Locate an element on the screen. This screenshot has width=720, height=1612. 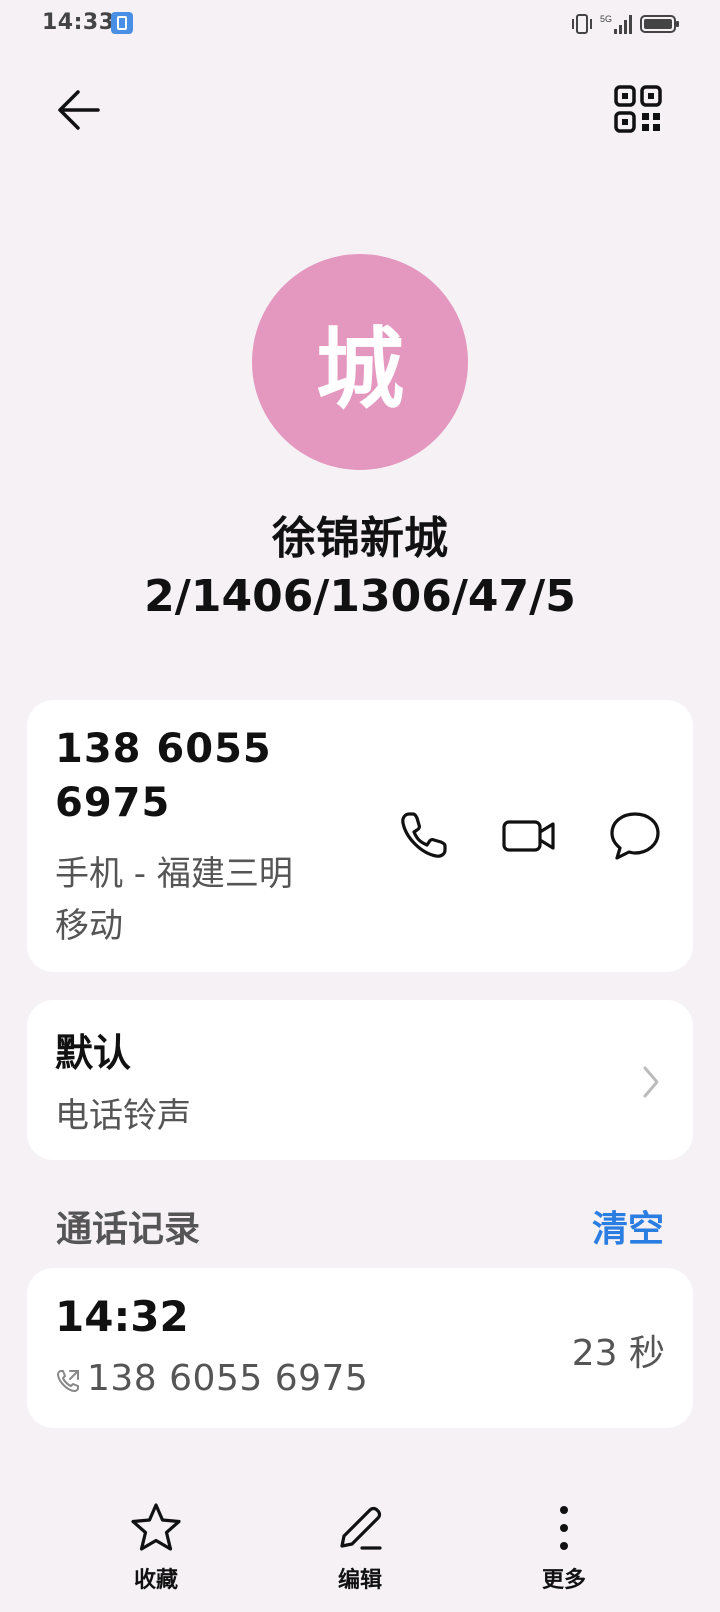
call-duration: 23 秒 is located at coordinates (618, 1353).